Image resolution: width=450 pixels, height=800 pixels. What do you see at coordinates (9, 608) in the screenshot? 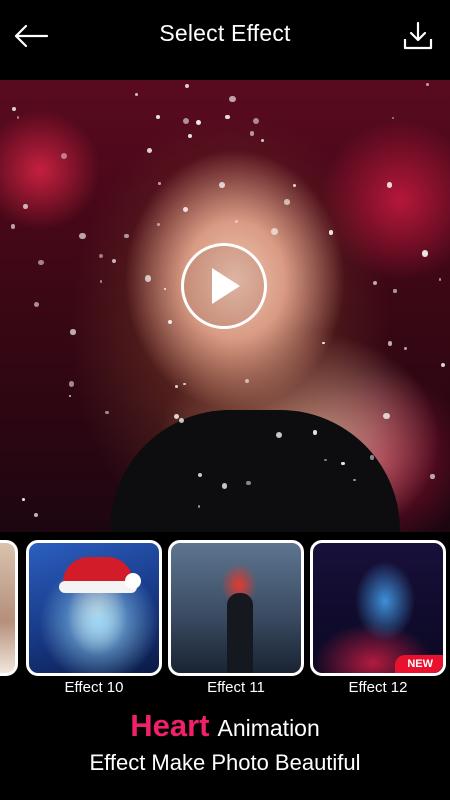
I see `effect-thumbnail-partial` at bounding box center [9, 608].